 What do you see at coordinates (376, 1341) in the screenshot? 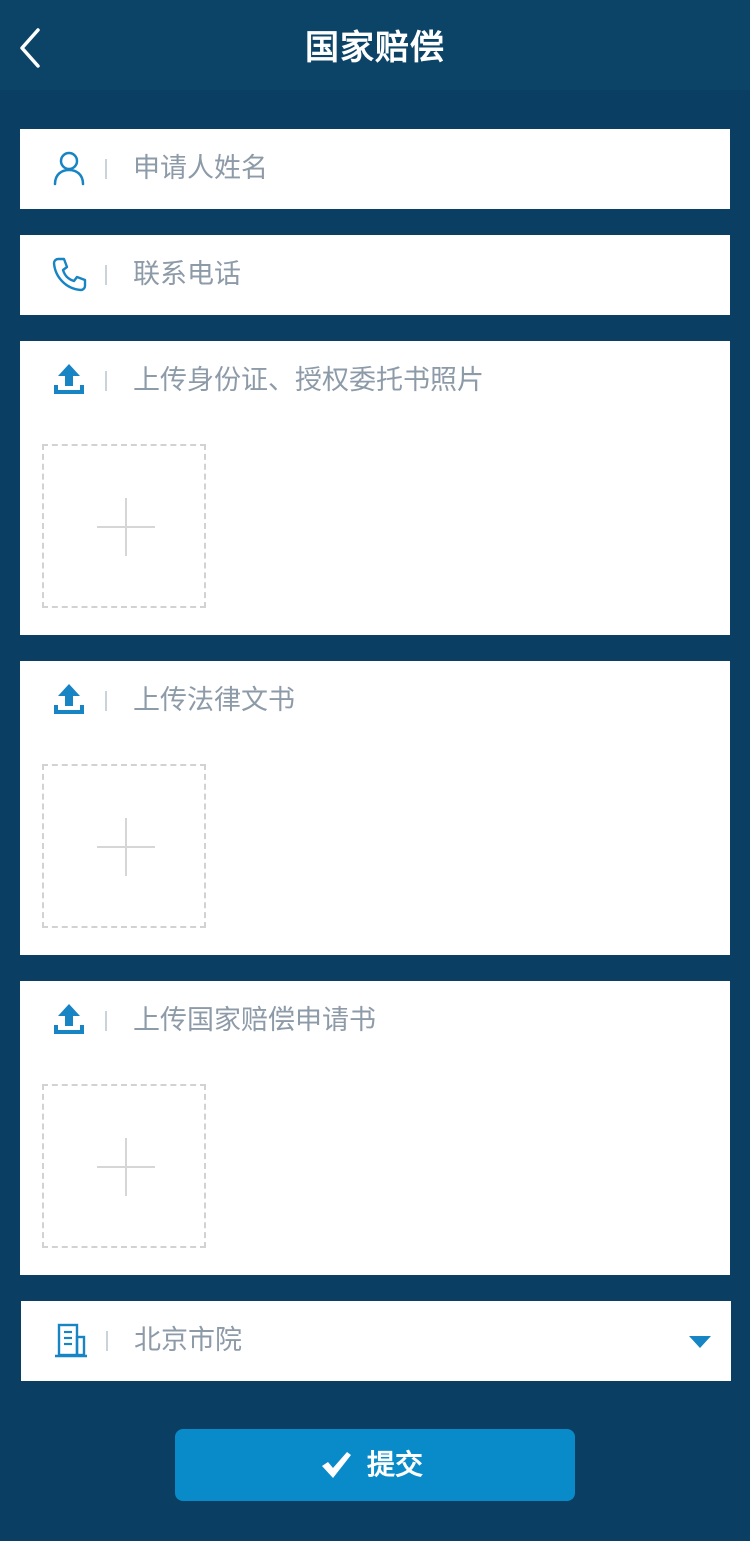
I see `court-select: 北京市院` at bounding box center [376, 1341].